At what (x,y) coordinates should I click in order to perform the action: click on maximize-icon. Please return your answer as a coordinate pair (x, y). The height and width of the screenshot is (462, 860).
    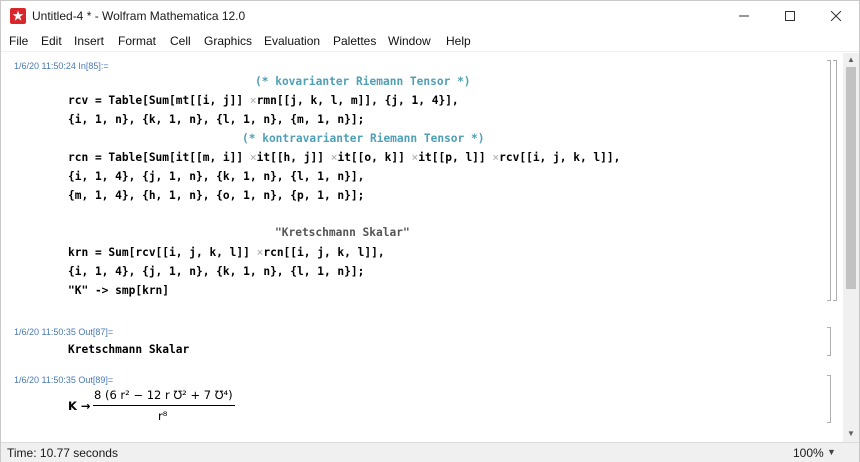
    Looking at the image, I should click on (790, 16).